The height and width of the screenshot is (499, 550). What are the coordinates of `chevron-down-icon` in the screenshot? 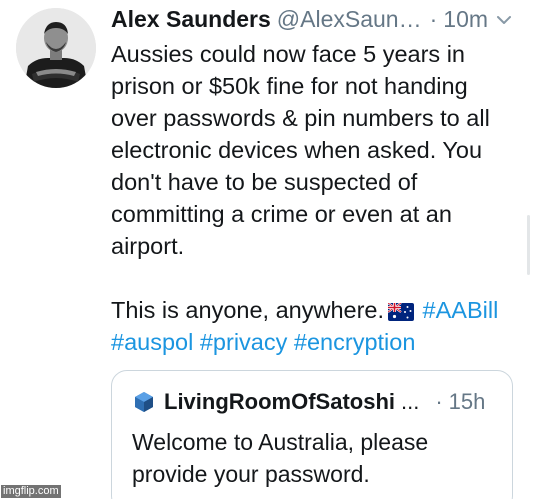 It's located at (504, 20).